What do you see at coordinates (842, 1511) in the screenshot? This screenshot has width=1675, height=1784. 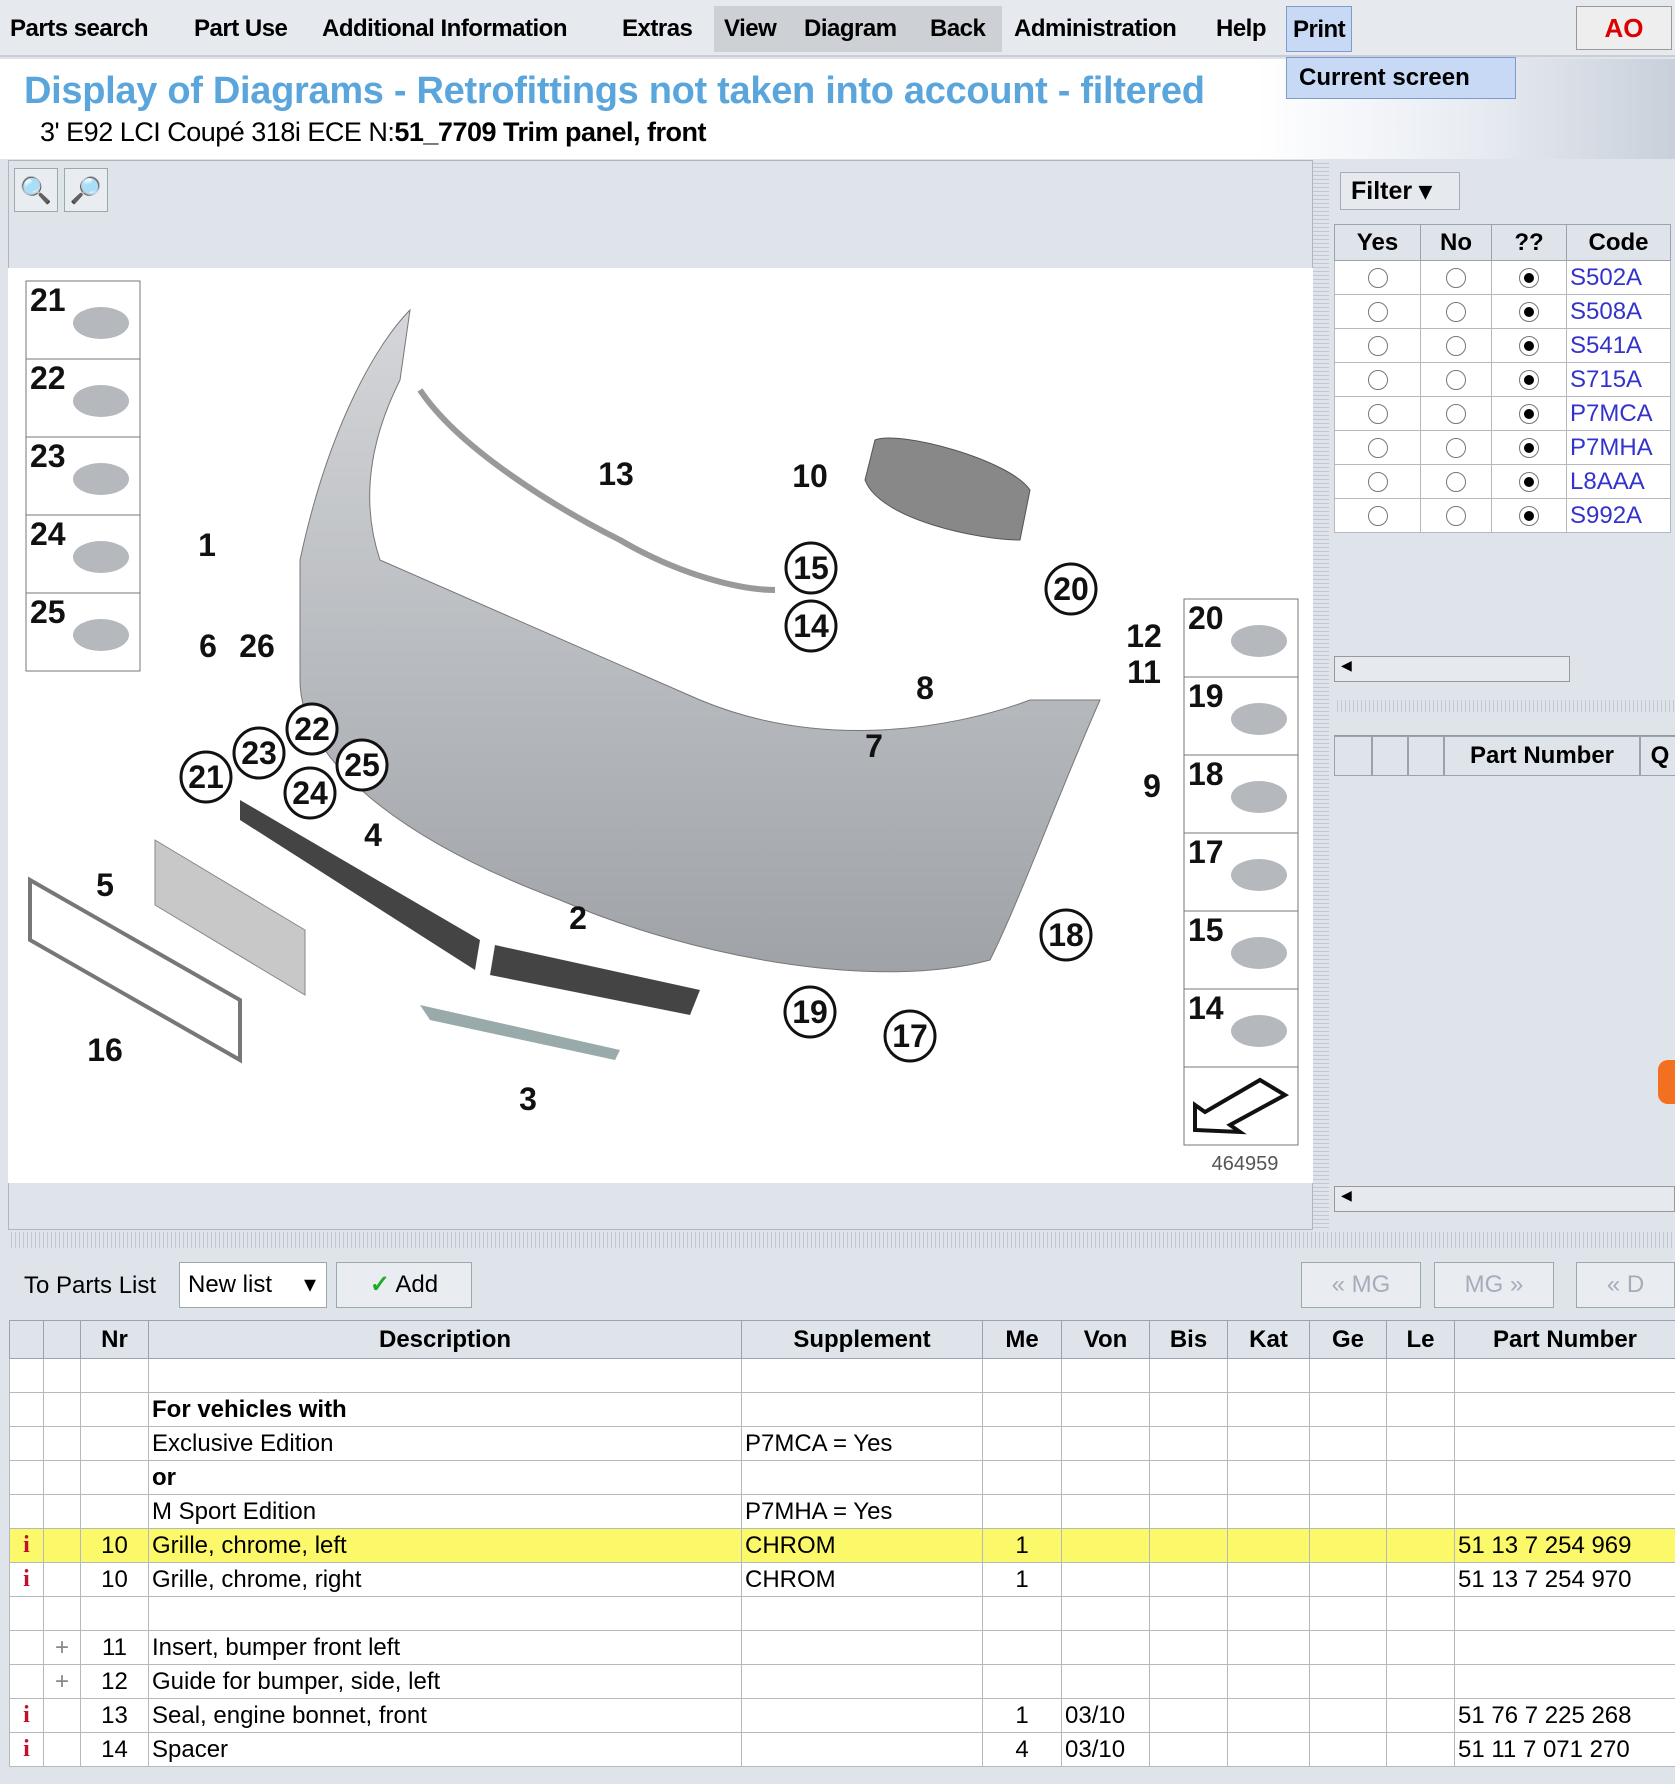 I see `table-row: M Sport Edition P7MHA = Yes` at bounding box center [842, 1511].